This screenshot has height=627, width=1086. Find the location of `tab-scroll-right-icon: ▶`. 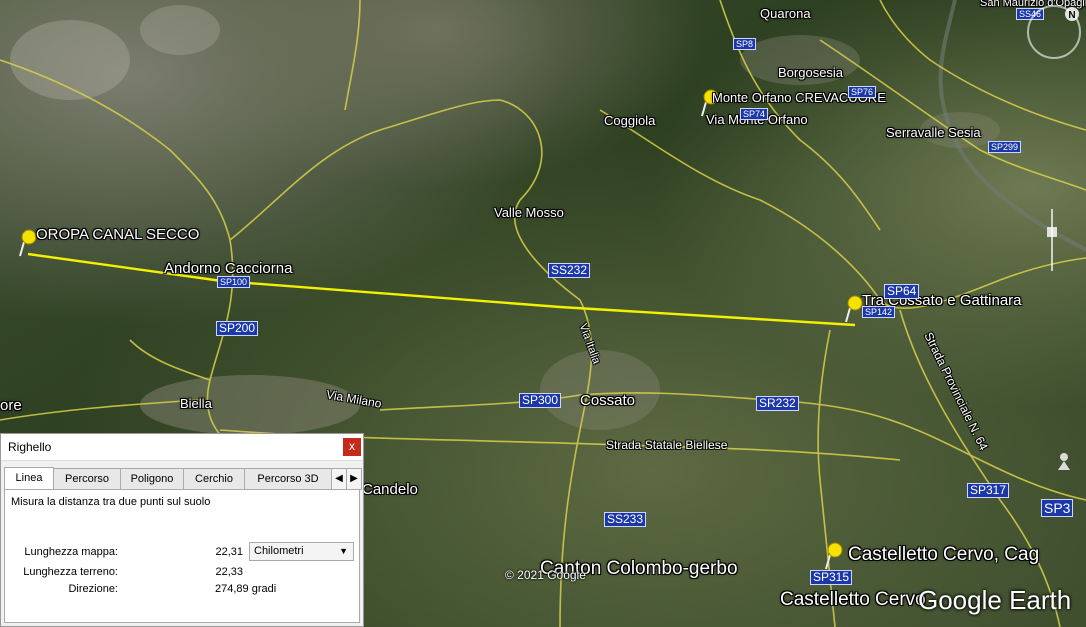

tab-scroll-right-icon: ▶ is located at coordinates (354, 479).